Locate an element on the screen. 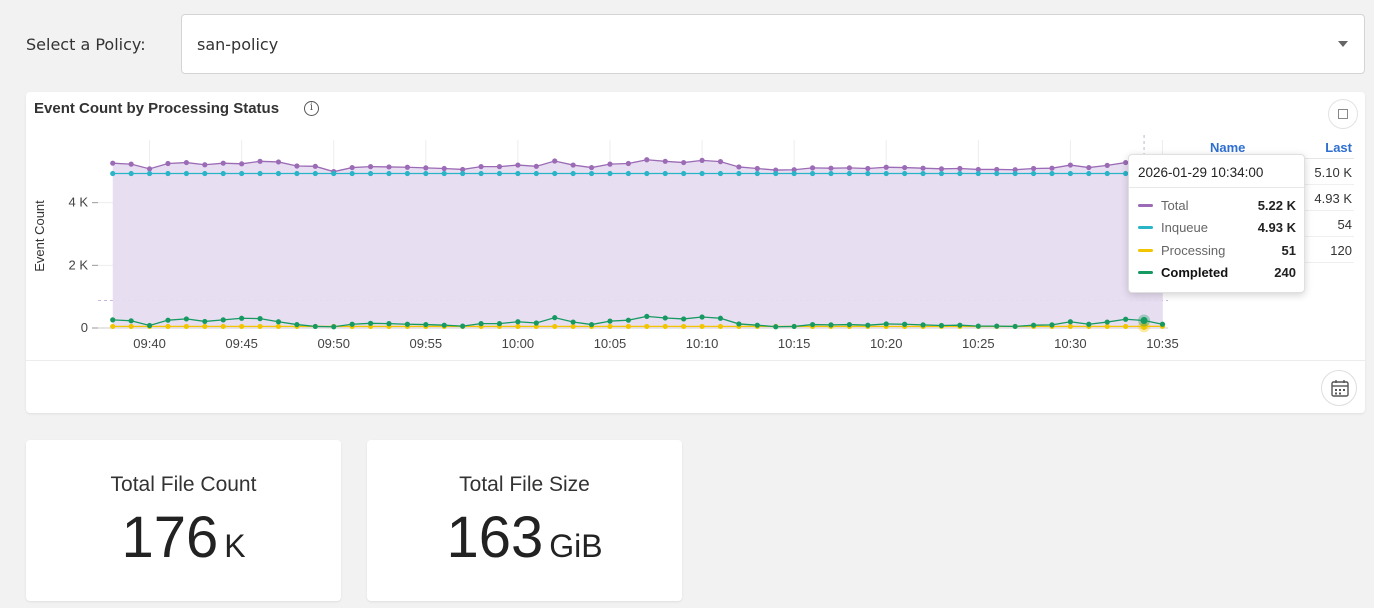 This screenshot has height=608, width=1374. legend-last-value: 120 is located at coordinates (1341, 250).